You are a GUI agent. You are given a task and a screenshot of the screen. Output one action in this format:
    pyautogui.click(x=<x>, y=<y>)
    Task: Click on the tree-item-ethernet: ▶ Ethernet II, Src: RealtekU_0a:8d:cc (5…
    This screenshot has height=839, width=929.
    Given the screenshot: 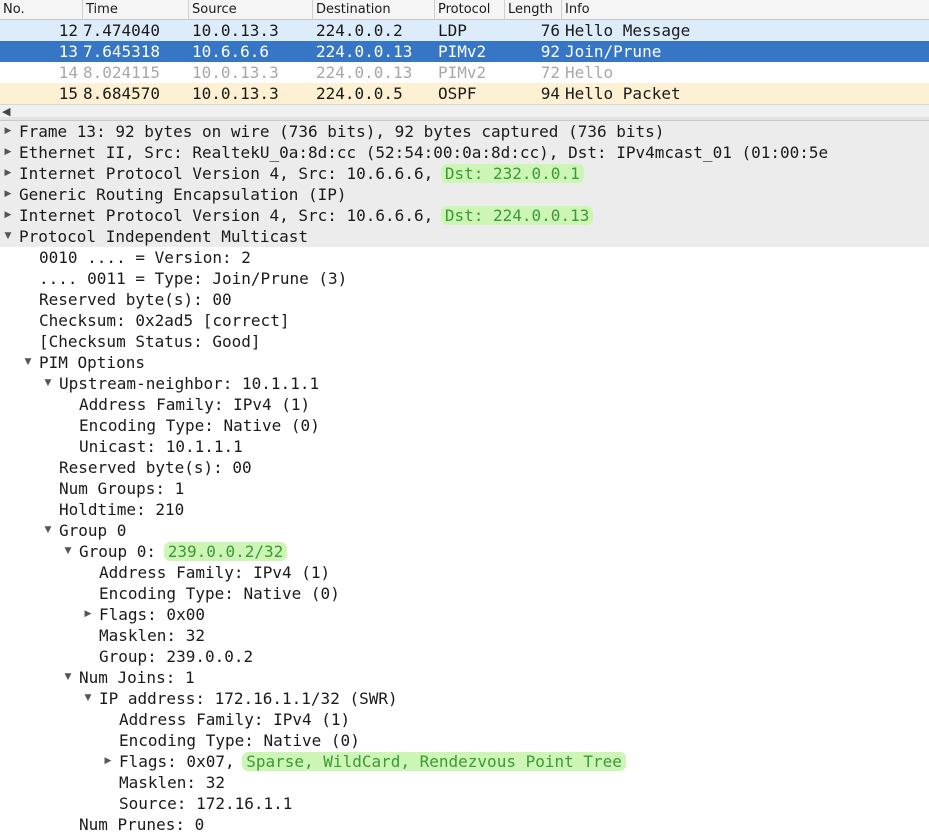 What is the action you would take?
    pyautogui.click(x=464, y=152)
    